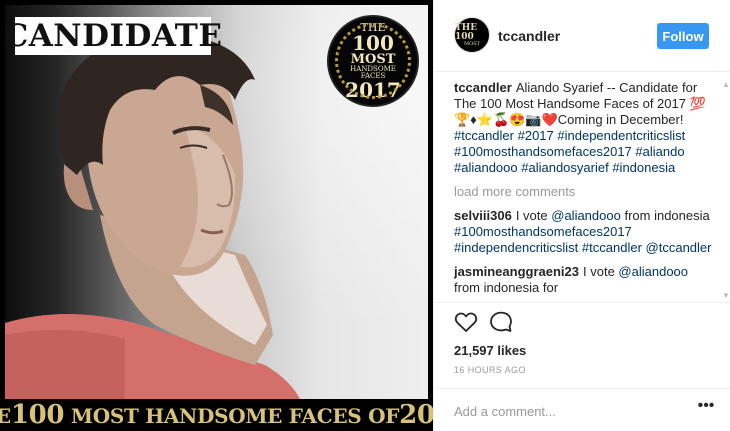  What do you see at coordinates (706, 408) in the screenshot?
I see `more-options-icon: •••` at bounding box center [706, 408].